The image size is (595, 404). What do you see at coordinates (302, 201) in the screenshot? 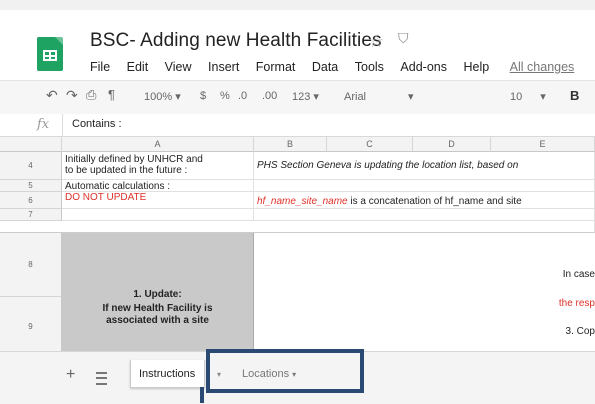
I see `cell-b6-highlight: hf_name_site_name` at bounding box center [302, 201].